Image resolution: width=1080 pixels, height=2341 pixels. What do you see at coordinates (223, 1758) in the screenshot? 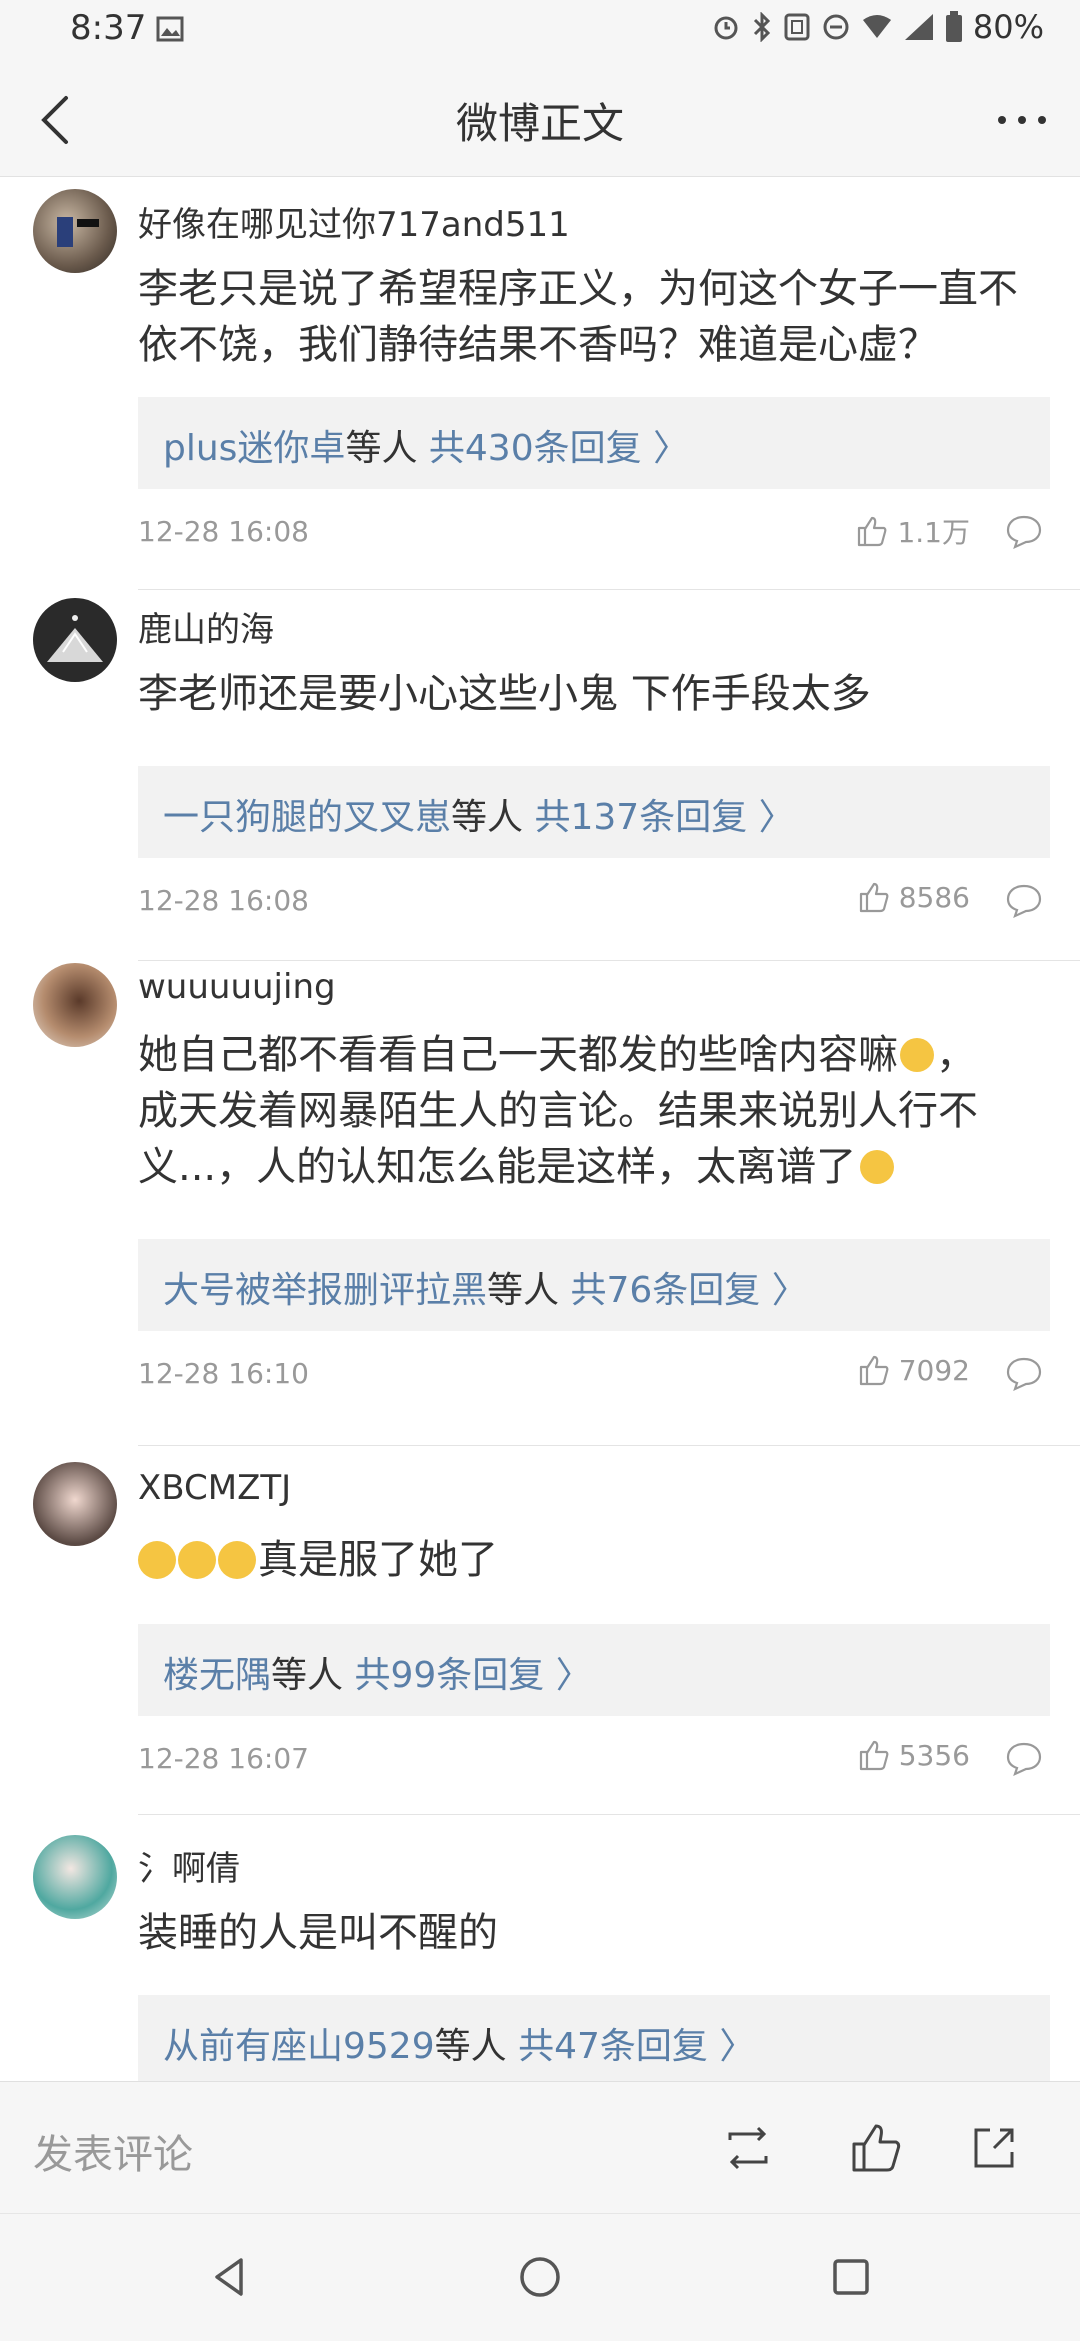
I see `comment-time: 12-28 16:07` at bounding box center [223, 1758].